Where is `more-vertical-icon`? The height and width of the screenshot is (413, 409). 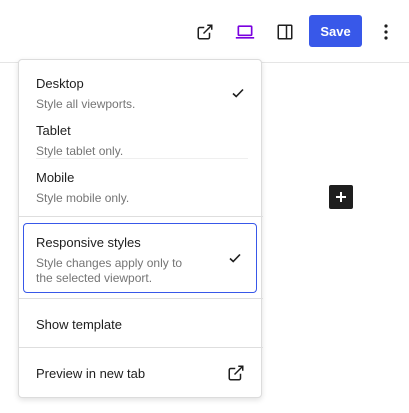
more-vertical-icon is located at coordinates (386, 32).